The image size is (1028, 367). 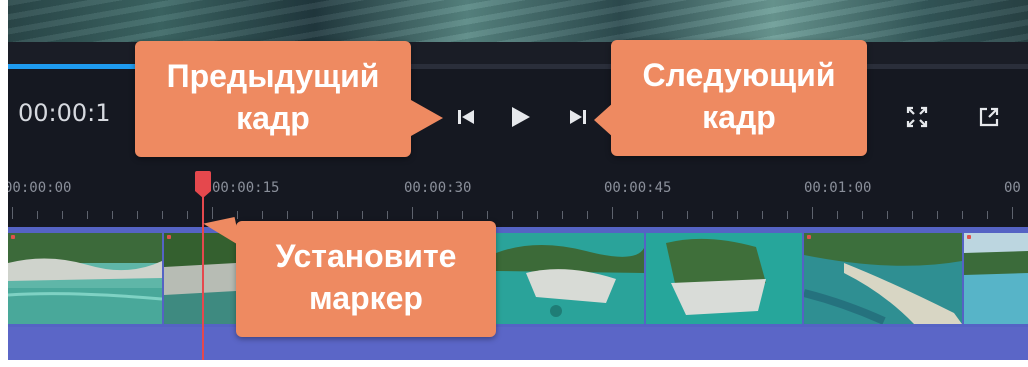 I want to click on open-external-icon, so click(x=989, y=119).